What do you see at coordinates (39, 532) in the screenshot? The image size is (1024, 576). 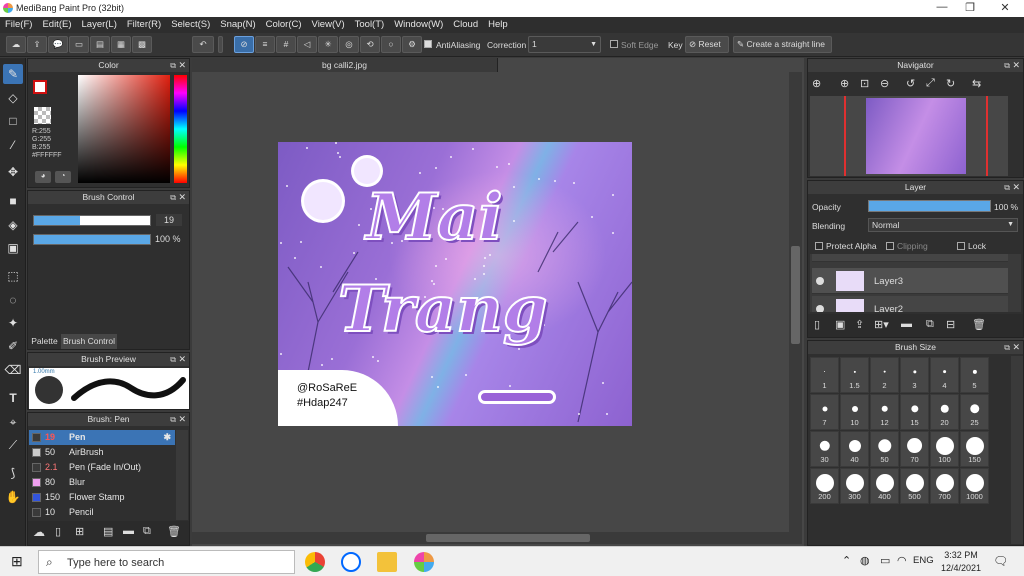 I see `cloud-add-icon: ☁` at bounding box center [39, 532].